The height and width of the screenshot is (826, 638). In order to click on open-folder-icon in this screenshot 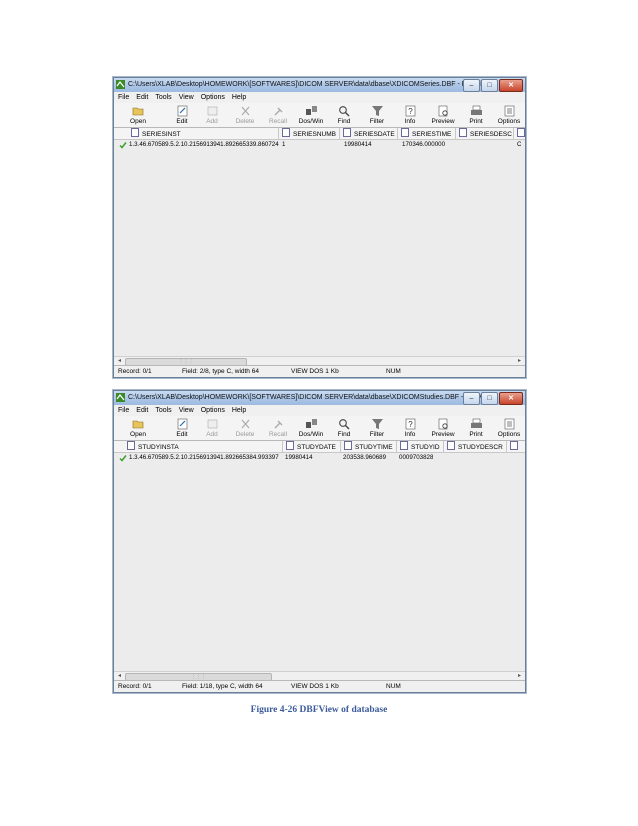, I will do `click(137, 111)`.